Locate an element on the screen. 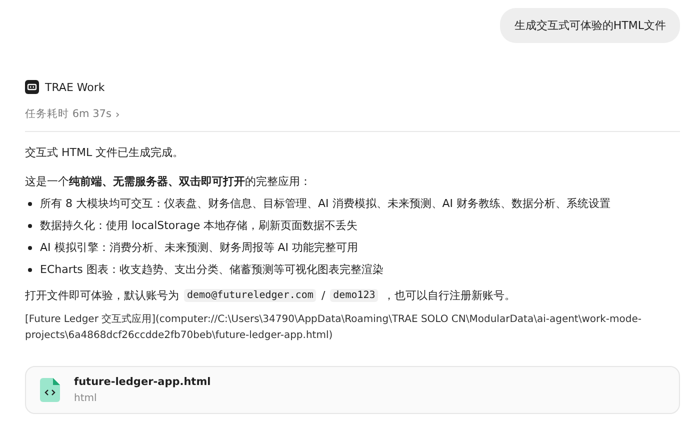 Image resolution: width=690 pixels, height=429 pixels. account-text: 打开文件即可体验，默认账号为 is located at coordinates (102, 295).